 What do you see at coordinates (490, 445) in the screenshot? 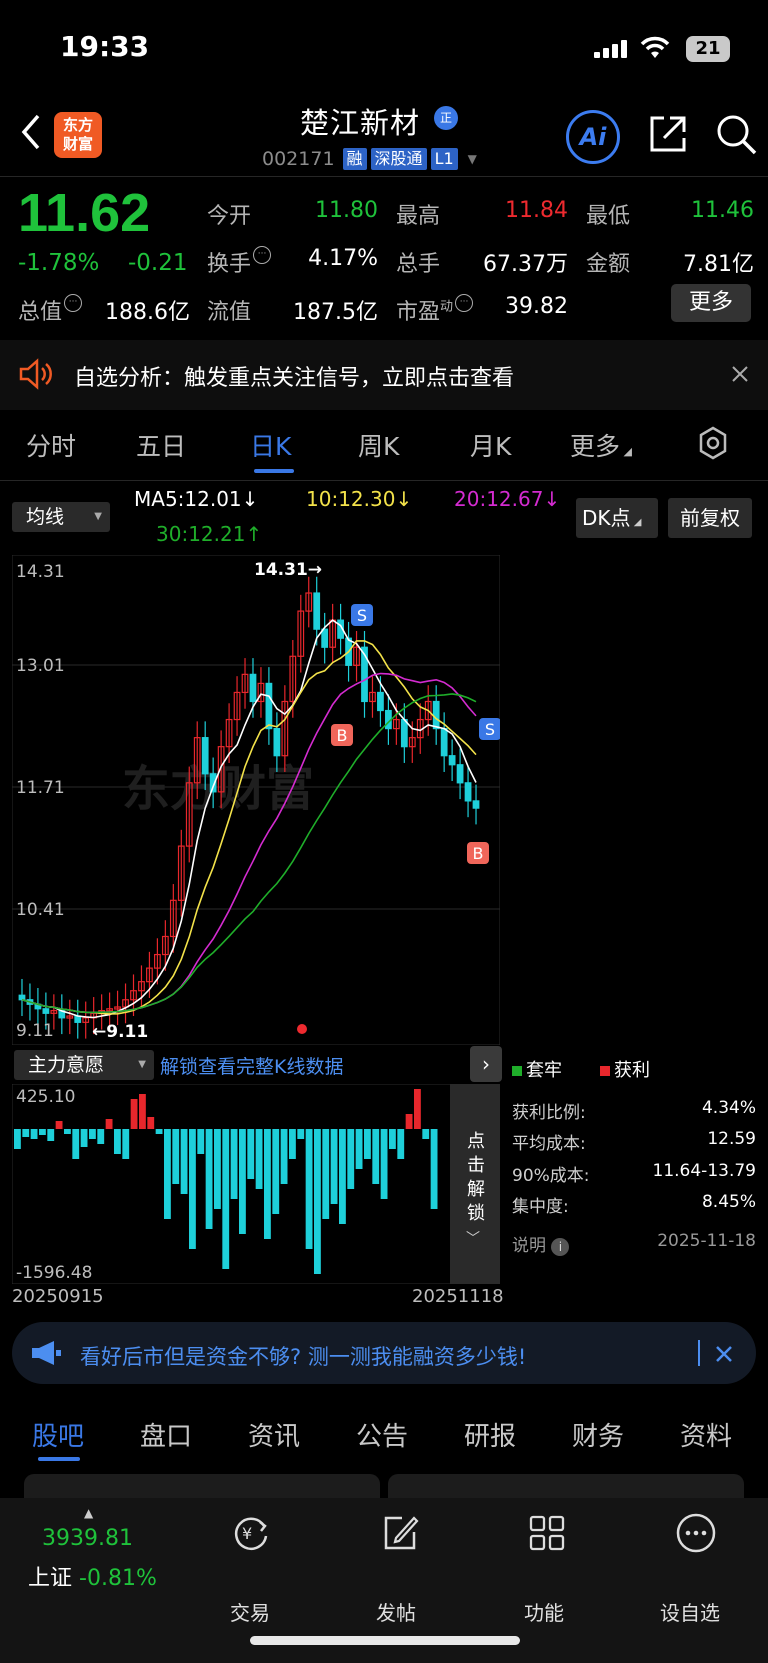
I see `tab-monthly-k: 月K` at bounding box center [490, 445].